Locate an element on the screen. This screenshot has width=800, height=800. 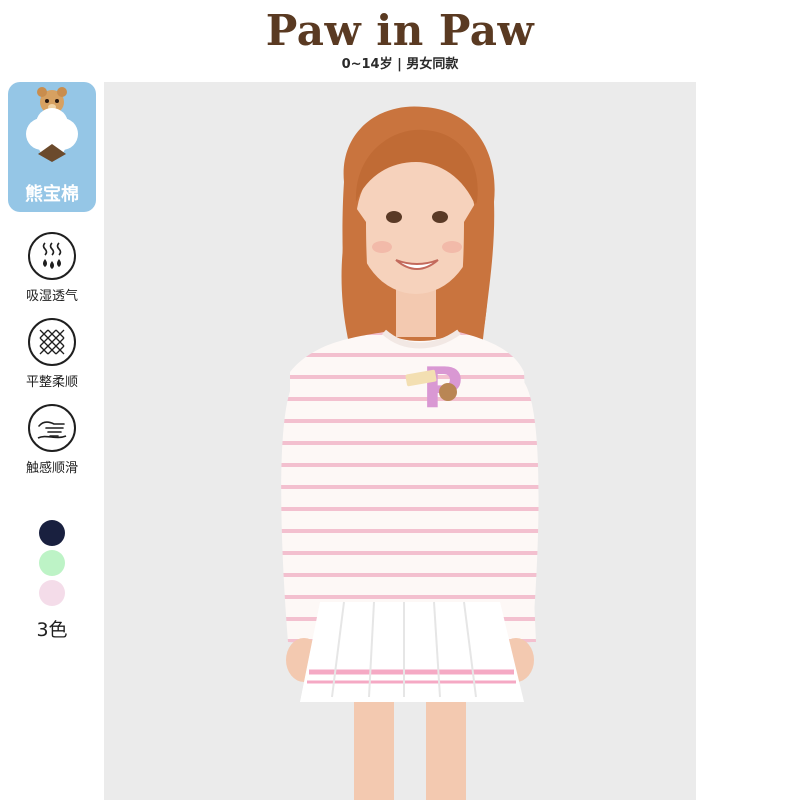
feature-label: 平整柔顺 is located at coordinates (51, 382).